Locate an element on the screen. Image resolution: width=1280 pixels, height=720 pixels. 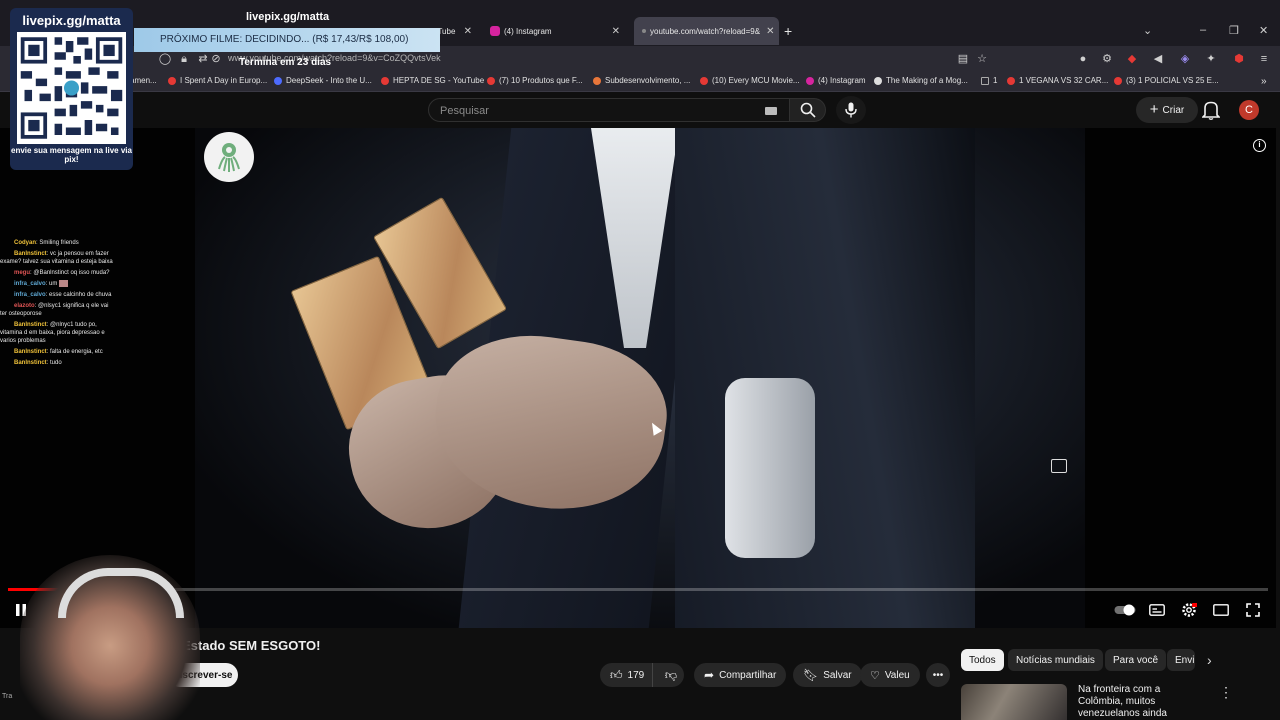
menu-icon: ≡ is located at coordinates (1264, 59).